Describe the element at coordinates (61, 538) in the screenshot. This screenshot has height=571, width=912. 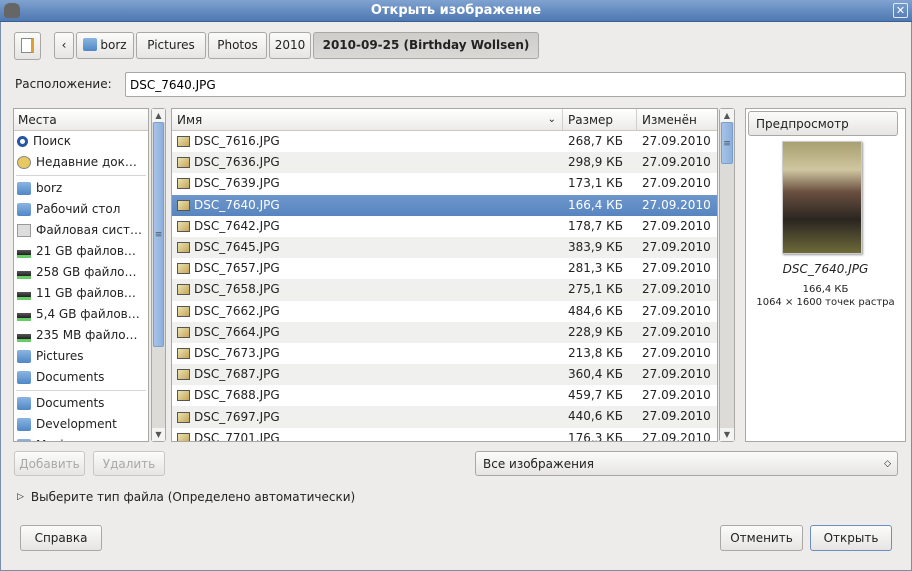
I see `help-button: Справка` at that location.